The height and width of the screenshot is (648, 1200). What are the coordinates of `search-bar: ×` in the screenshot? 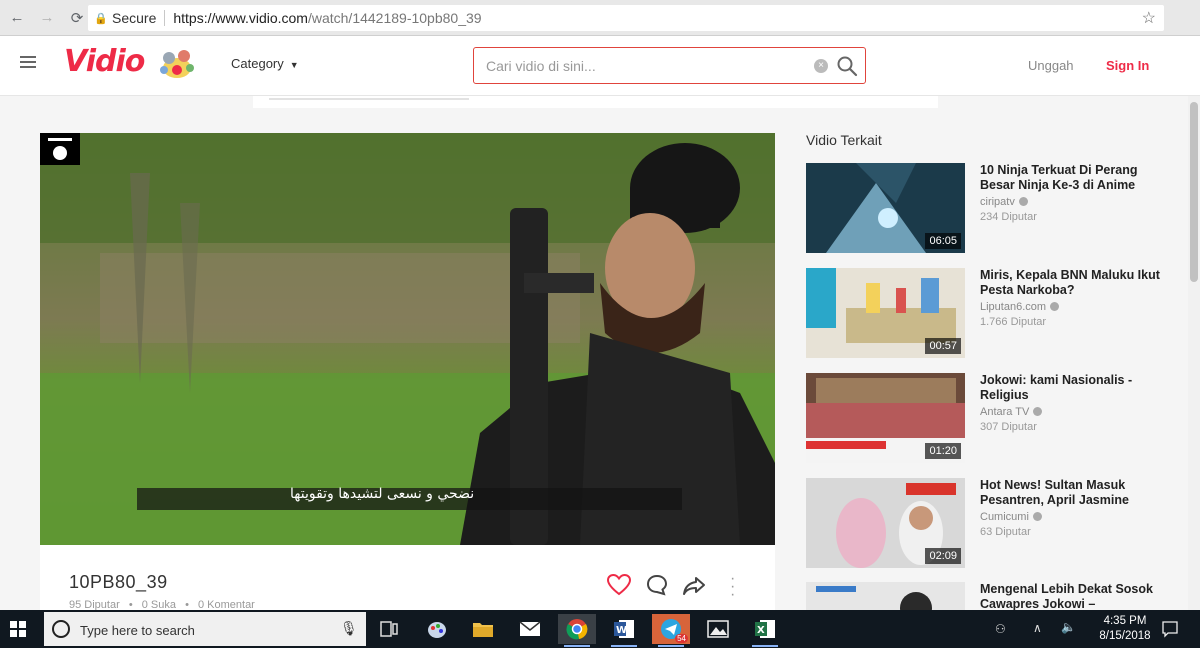 It's located at (669, 65).